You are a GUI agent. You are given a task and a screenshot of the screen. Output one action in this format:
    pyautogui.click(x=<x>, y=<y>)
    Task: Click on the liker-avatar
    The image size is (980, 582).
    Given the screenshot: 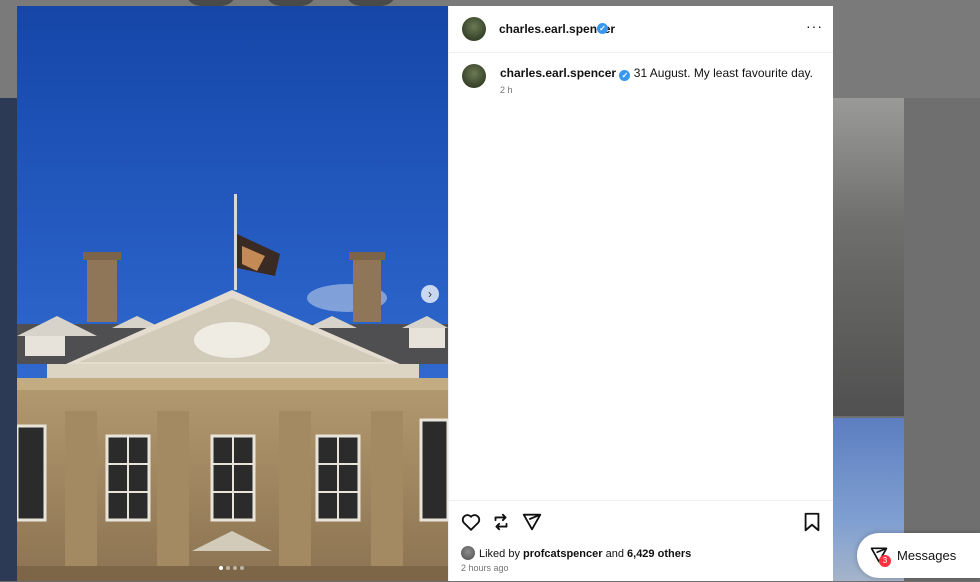 What is the action you would take?
    pyautogui.click(x=468, y=553)
    